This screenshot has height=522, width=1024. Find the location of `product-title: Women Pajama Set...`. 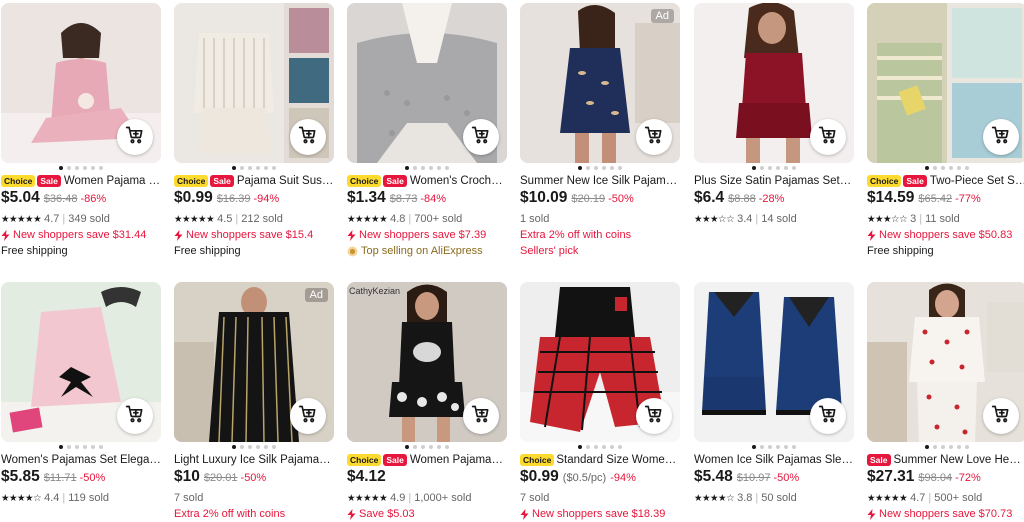

product-title: Women Pajama Set... is located at coordinates (112, 181).